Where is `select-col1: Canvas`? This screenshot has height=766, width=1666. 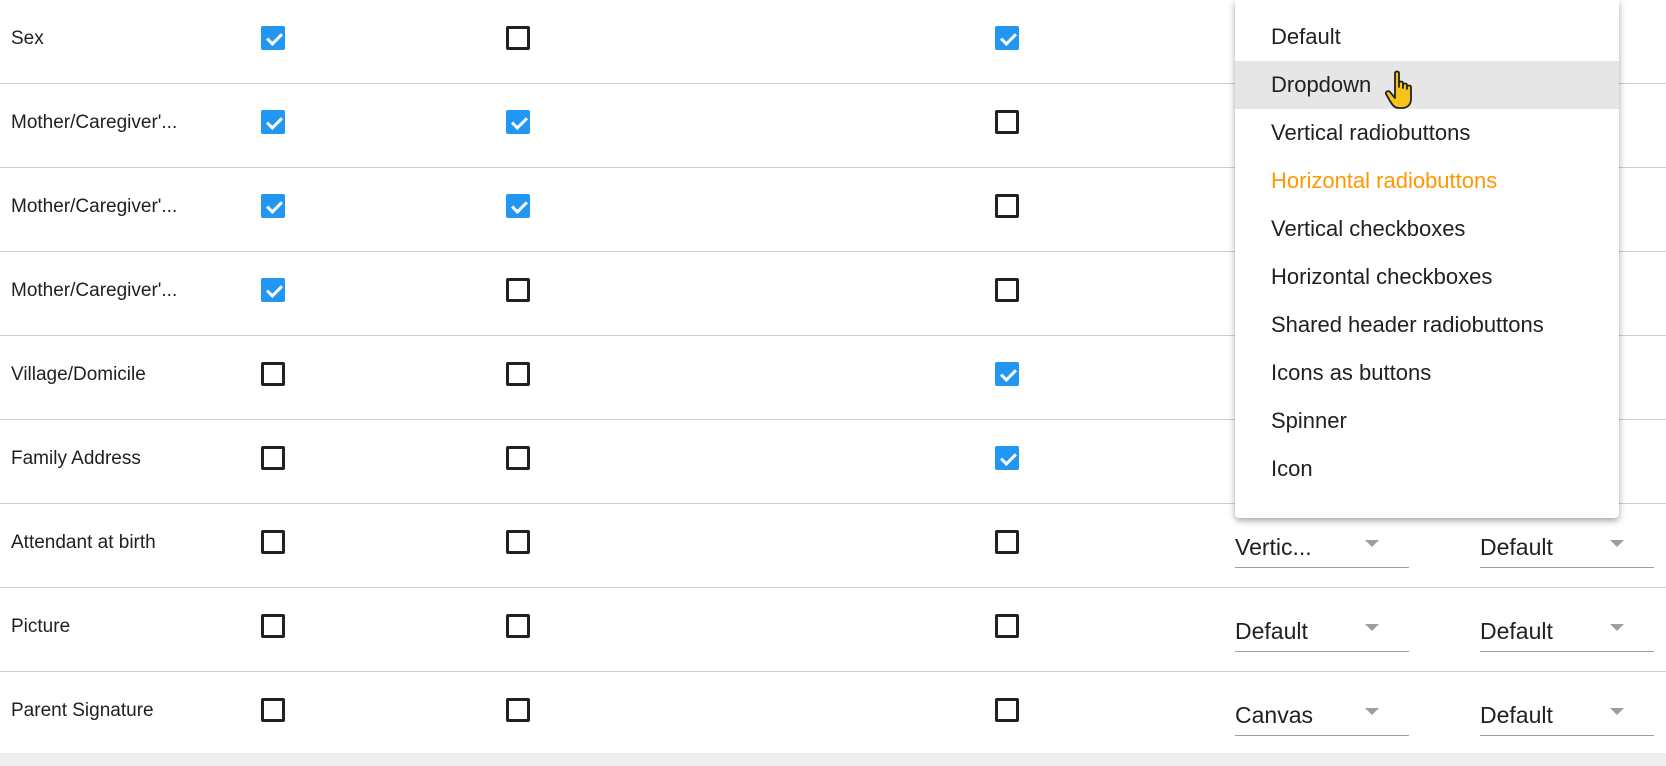
select-col1: Canvas is located at coordinates (1322, 714).